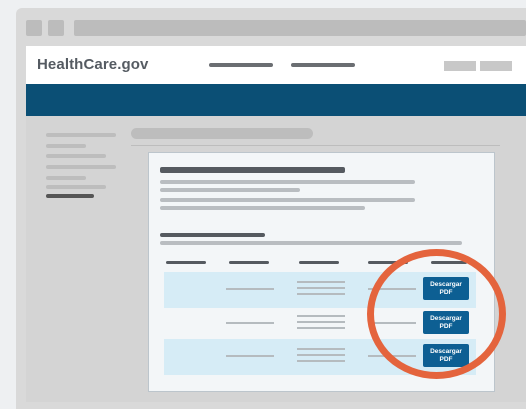 The height and width of the screenshot is (409, 526). Describe the element at coordinates (212, 235) in the screenshot. I see `table-heading-placeholder` at that location.